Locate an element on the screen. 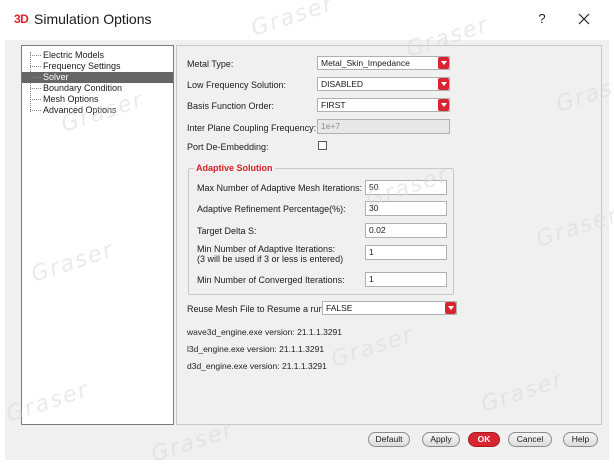 This screenshot has width=614, height=468. port-deembed-label: Port De-Embedding: is located at coordinates (228, 147).